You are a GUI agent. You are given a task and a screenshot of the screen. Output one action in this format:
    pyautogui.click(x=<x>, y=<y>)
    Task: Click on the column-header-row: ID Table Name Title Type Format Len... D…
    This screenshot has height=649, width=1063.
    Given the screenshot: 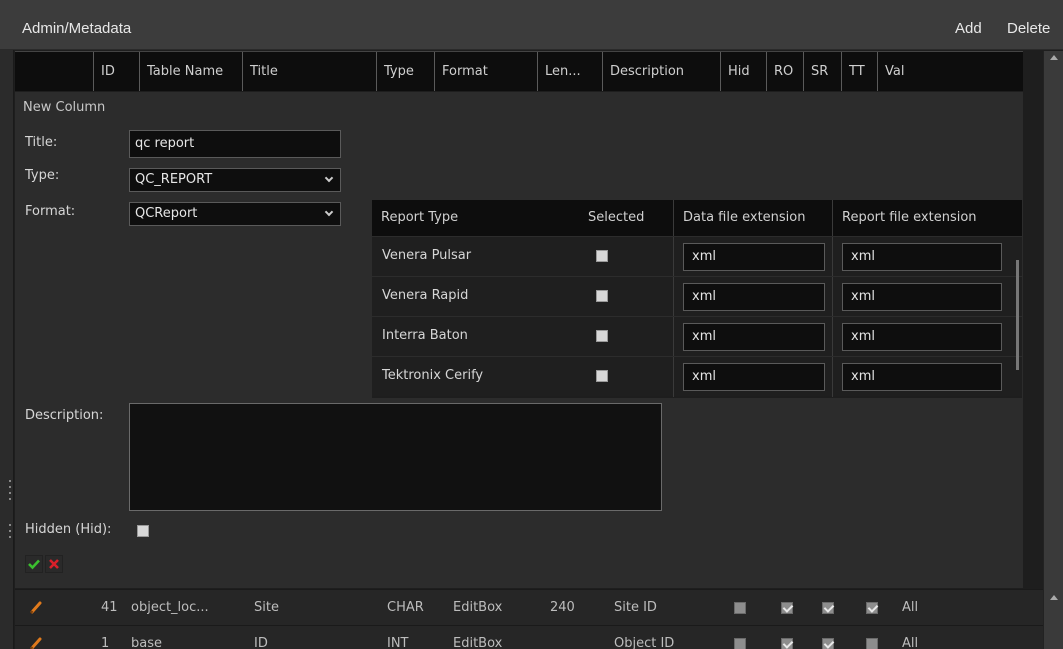 What is the action you would take?
    pyautogui.click(x=519, y=71)
    